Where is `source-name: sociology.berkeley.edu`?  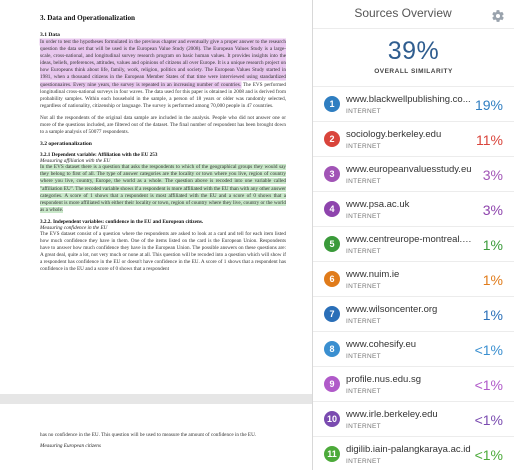
source-name: sociology.berkeley.edu is located at coordinates (409, 134).